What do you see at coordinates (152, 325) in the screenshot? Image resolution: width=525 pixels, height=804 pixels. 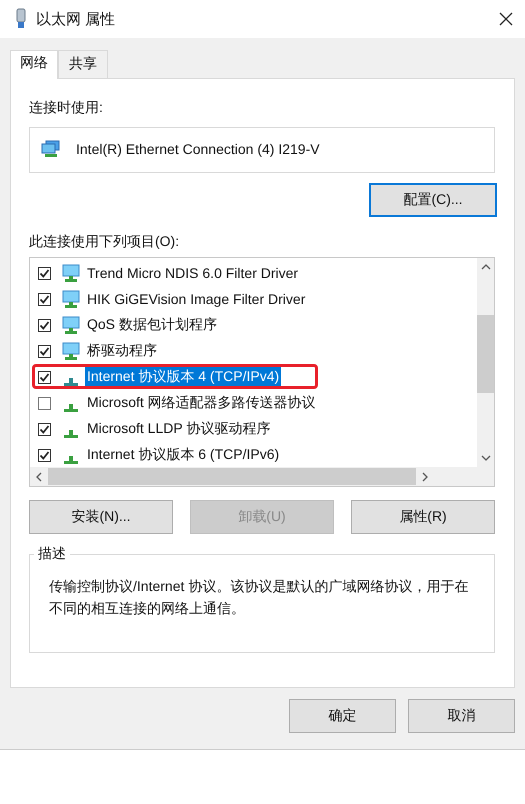 I see `list-item: QoS 数据包计划程序` at bounding box center [152, 325].